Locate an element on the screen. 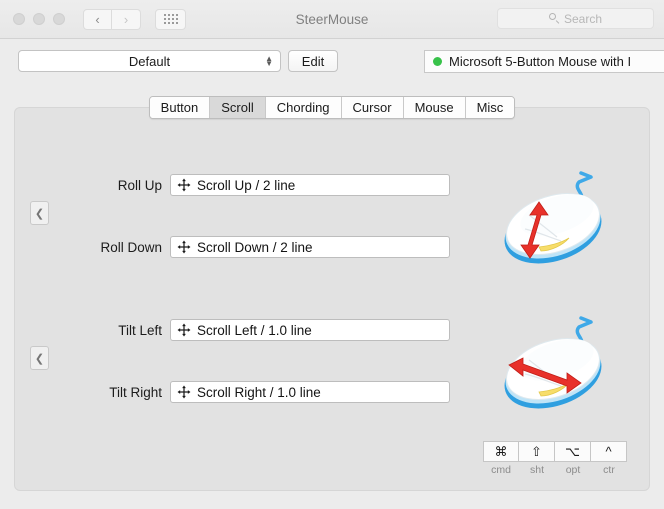  tilt-right-action-field: Scroll Right / 1.0 line is located at coordinates (310, 392).